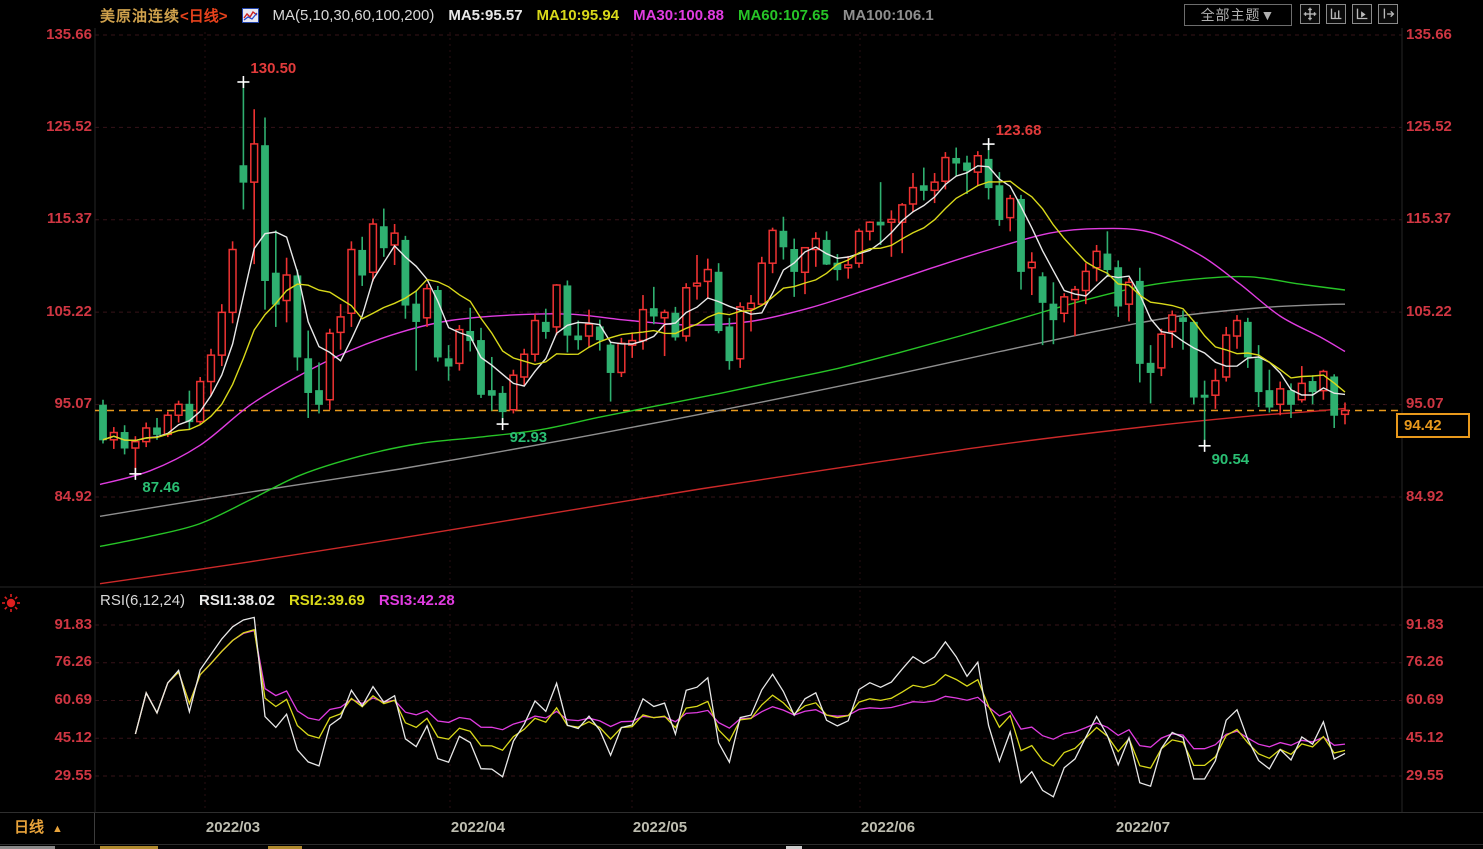 This screenshot has width=1483, height=849. What do you see at coordinates (353, 15) in the screenshot?
I see `ma-params-label: MA(5,10,30,60,100,200)` at bounding box center [353, 15].